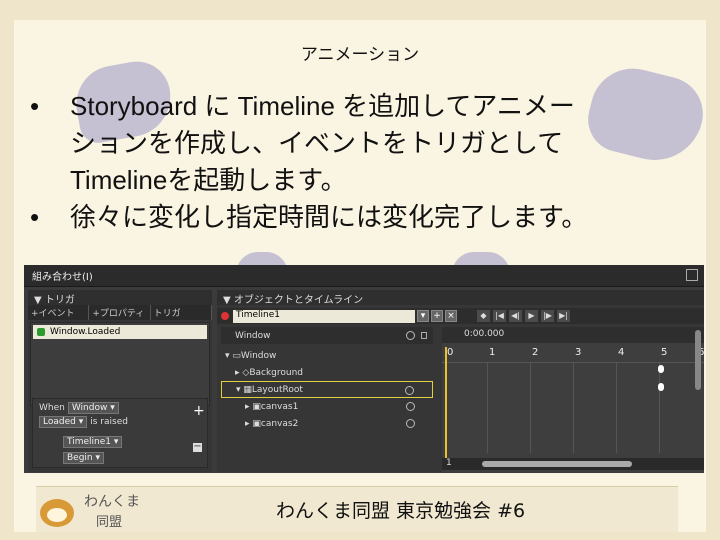 Image resolution: width=720 pixels, height=540 pixels. Describe the element at coordinates (279, 423) in the screenshot. I see `tree-label: canvas2` at that location.